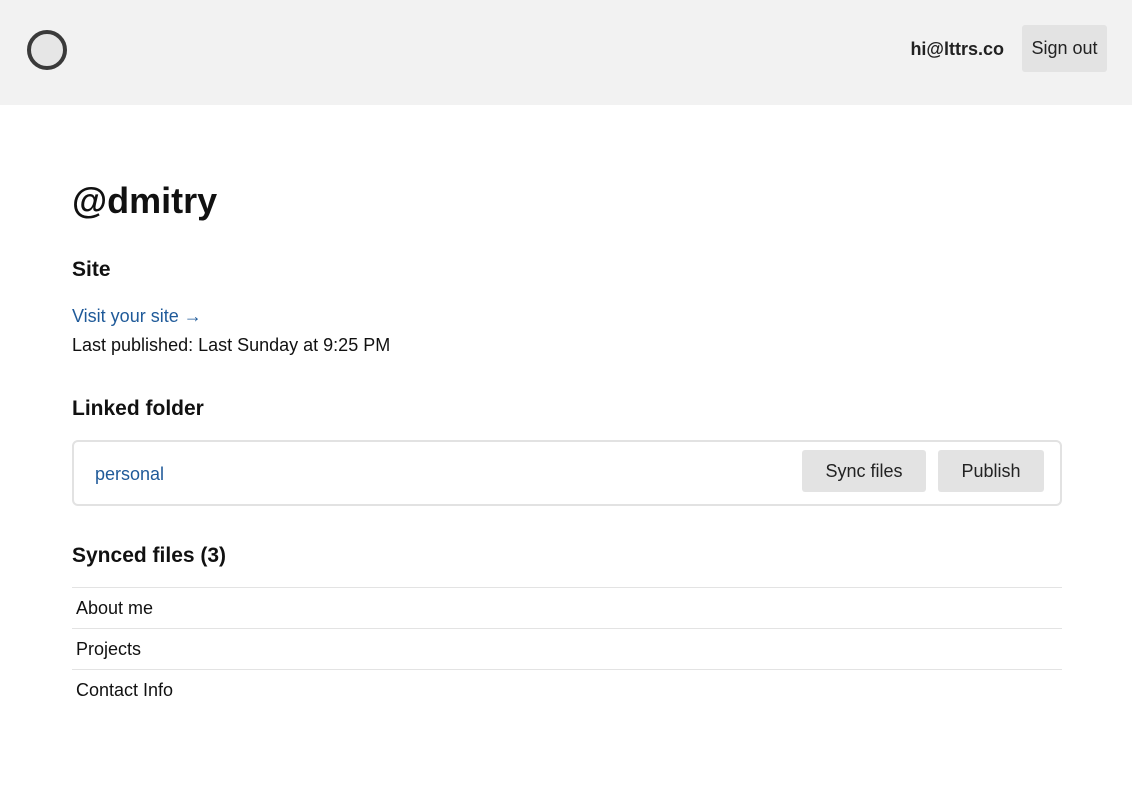 This screenshot has height=808, width=1132. Describe the element at coordinates (1064, 48) in the screenshot. I see `sign-out-button: Sign out` at that location.